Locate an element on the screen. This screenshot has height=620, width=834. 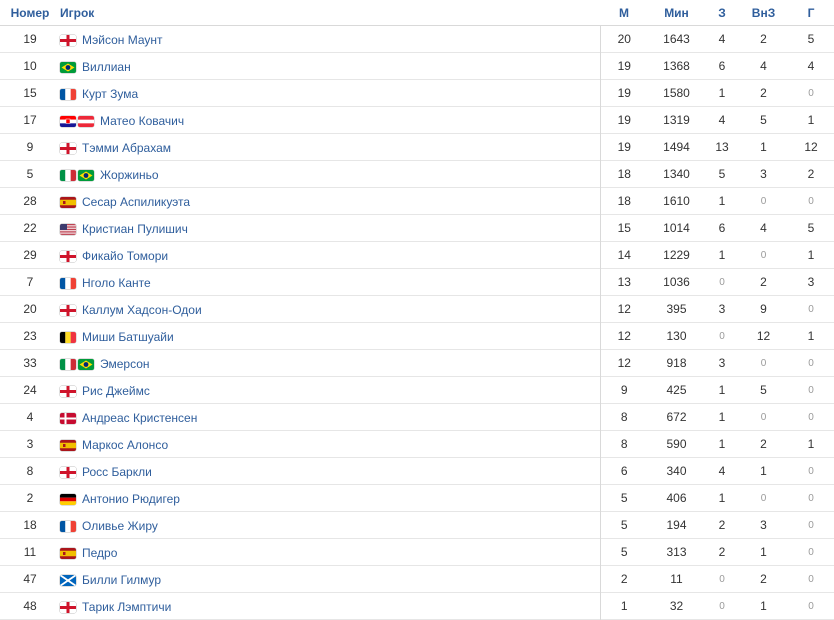
substitutions-cell: 5 is located at coordinates (763, 120).